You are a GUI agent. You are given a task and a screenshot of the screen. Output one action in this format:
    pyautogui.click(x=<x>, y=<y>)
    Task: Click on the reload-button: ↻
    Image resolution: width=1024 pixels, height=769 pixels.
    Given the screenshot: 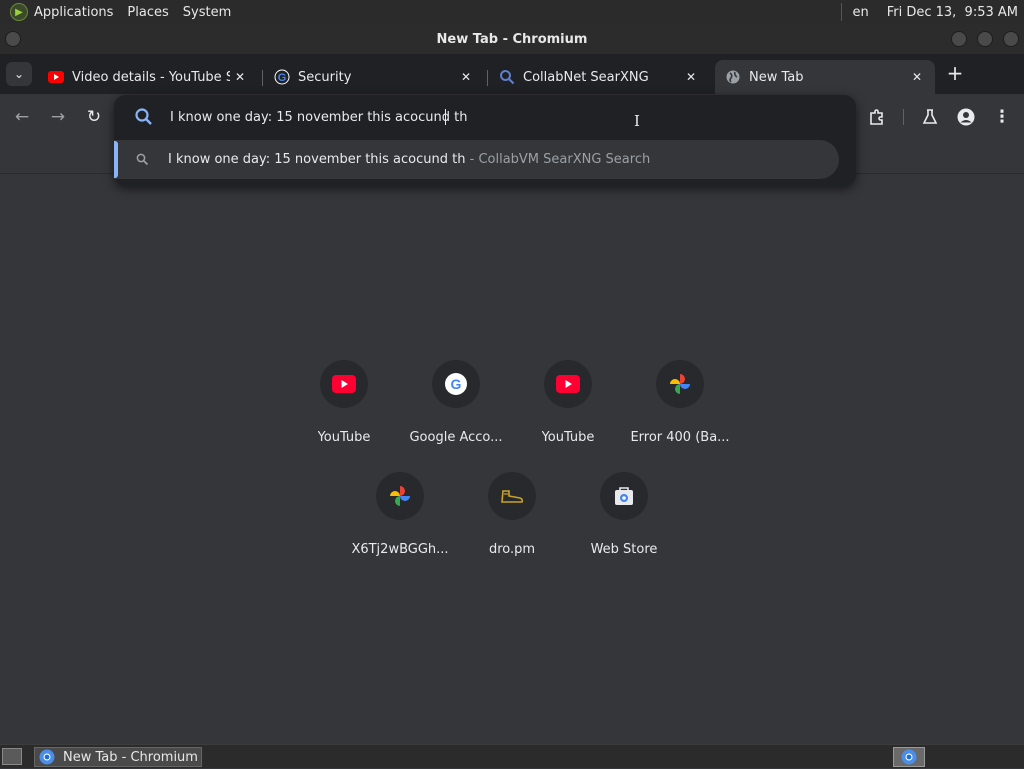 What is the action you would take?
    pyautogui.click(x=94, y=117)
    